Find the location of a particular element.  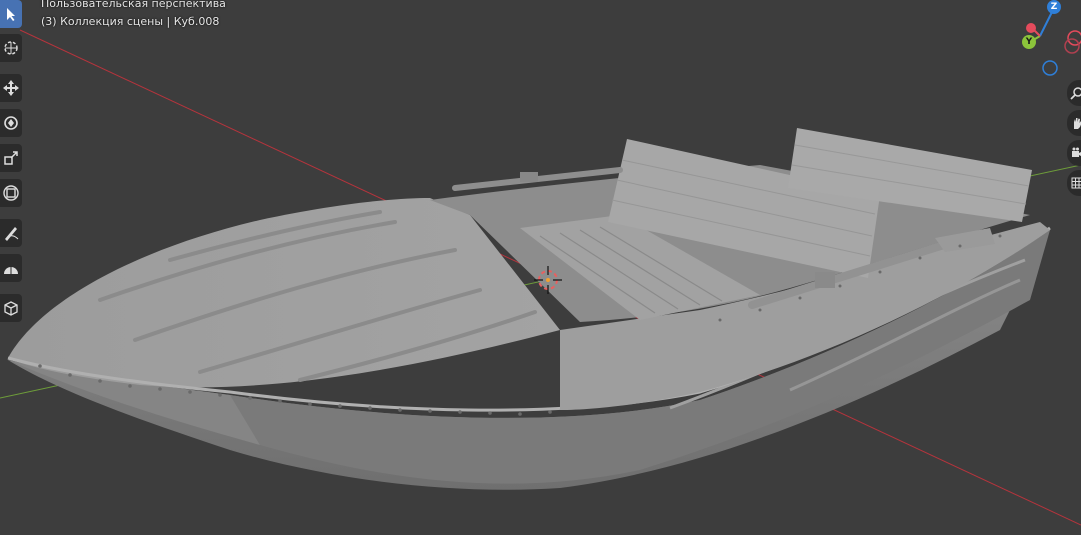

object-origin is located at coordinates (548, 280).